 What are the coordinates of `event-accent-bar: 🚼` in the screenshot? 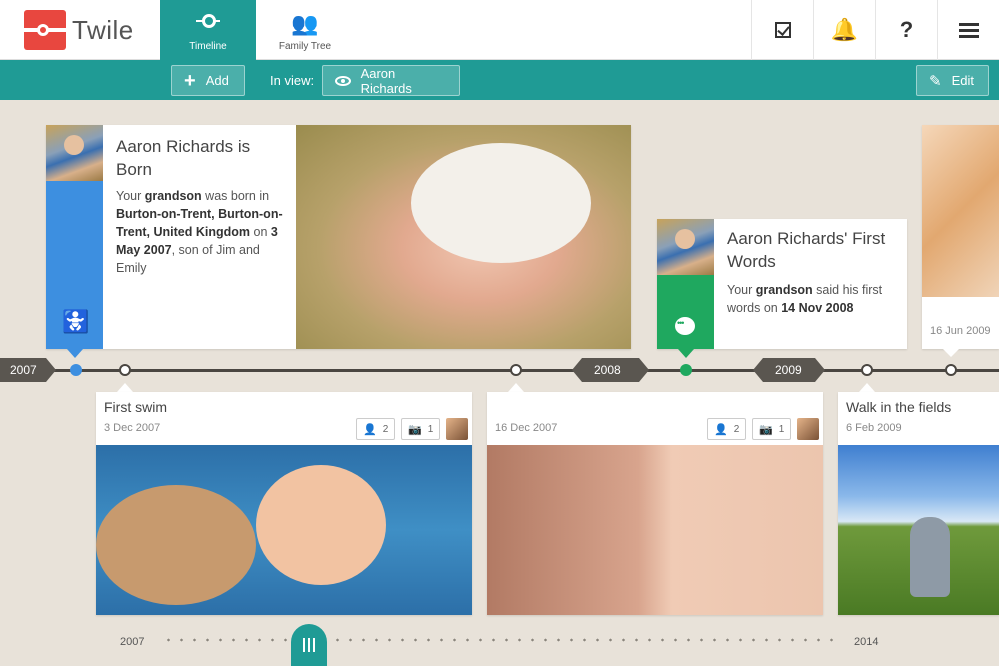 It's located at (74, 265).